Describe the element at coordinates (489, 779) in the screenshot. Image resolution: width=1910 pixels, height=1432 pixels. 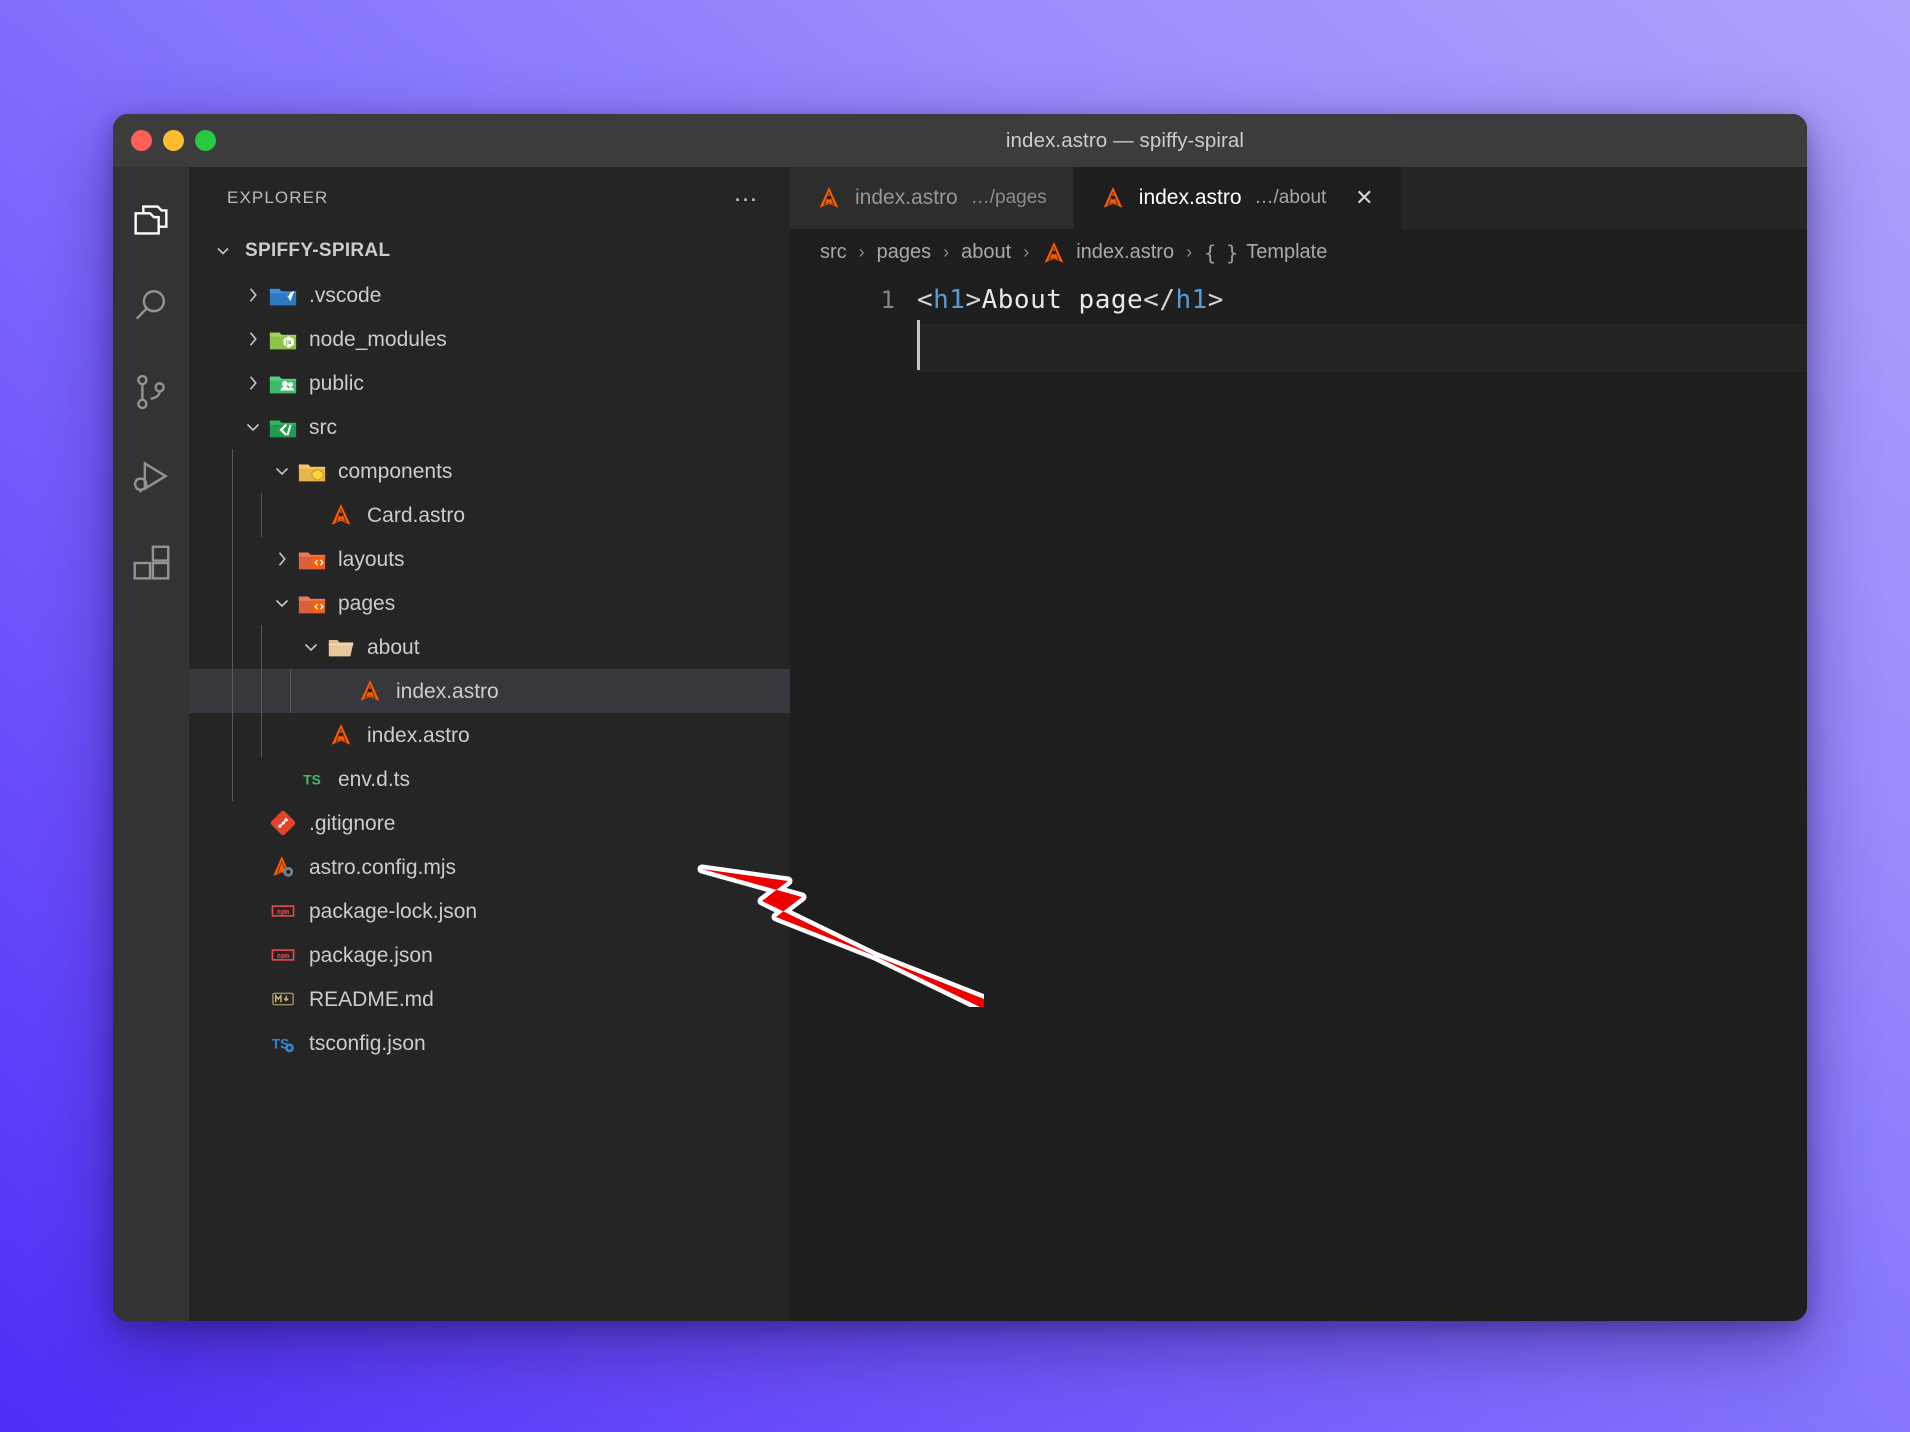
I see `tree-file-row: TS env.d.ts` at that location.